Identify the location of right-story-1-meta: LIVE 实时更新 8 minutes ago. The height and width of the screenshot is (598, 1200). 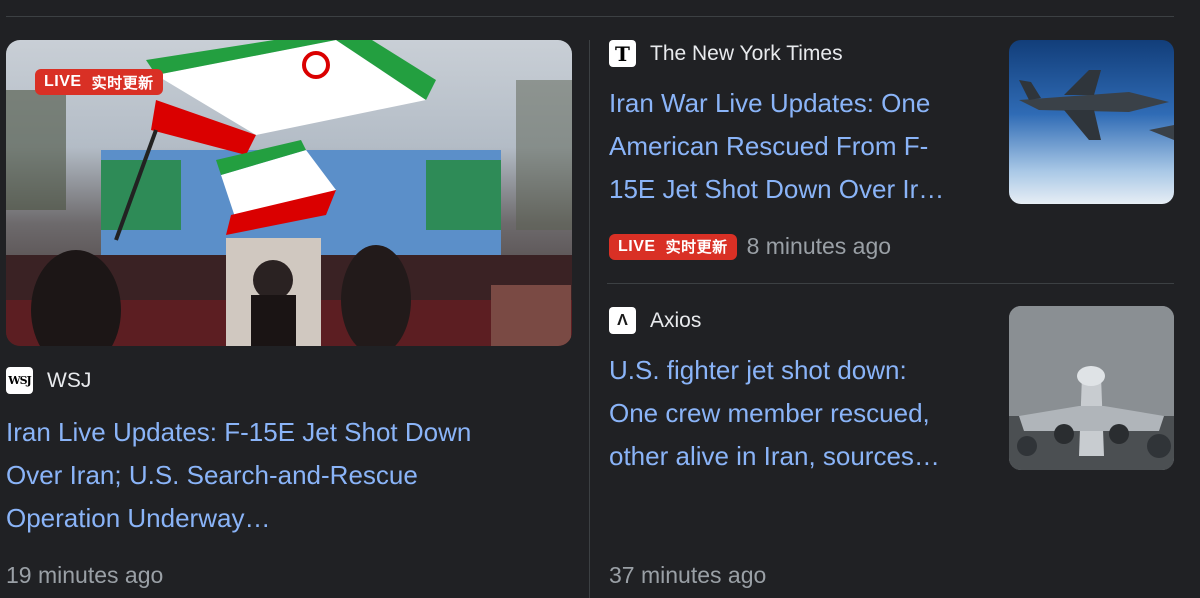
(750, 246).